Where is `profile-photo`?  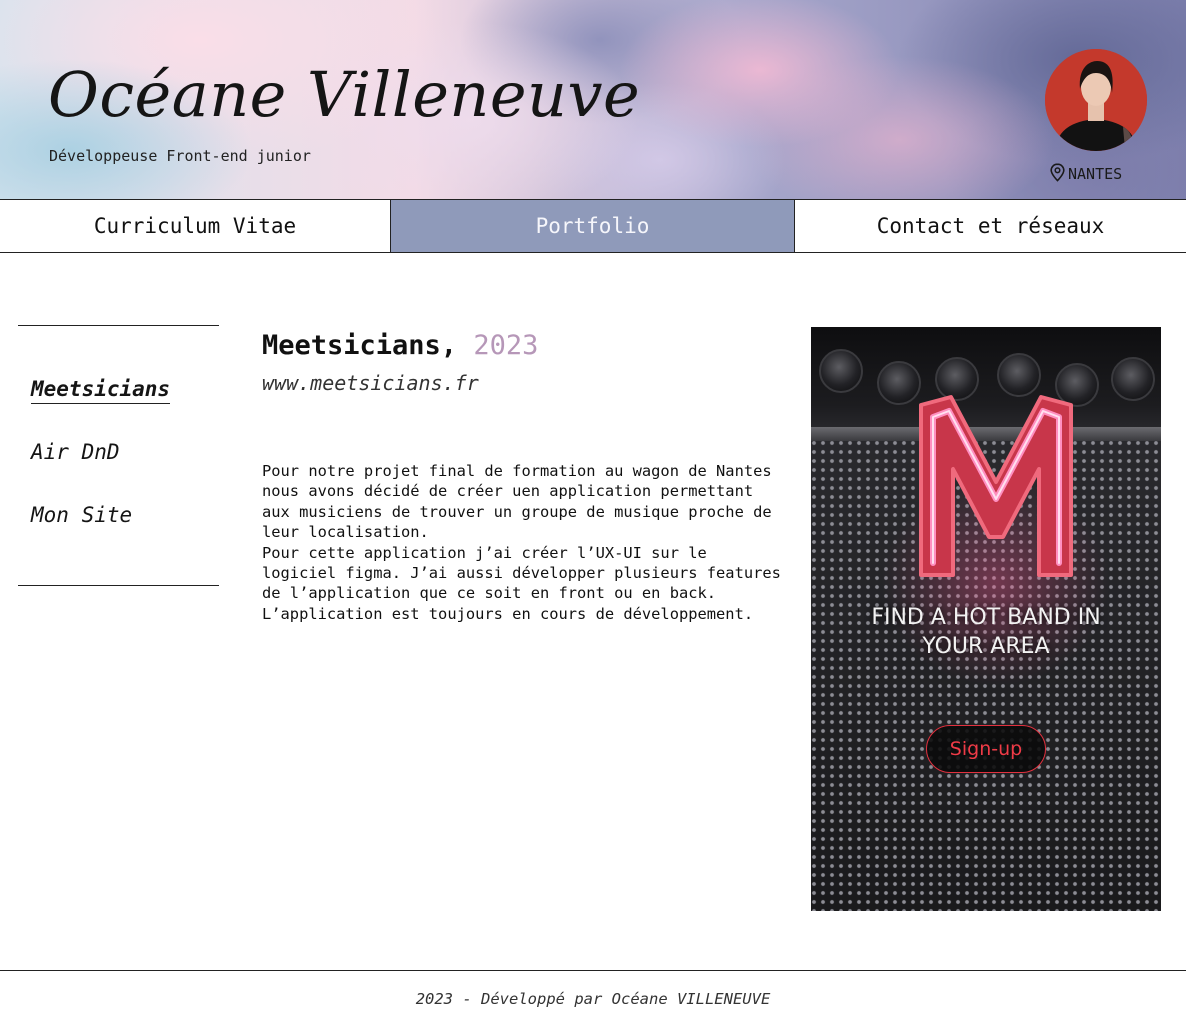 profile-photo is located at coordinates (1096, 100).